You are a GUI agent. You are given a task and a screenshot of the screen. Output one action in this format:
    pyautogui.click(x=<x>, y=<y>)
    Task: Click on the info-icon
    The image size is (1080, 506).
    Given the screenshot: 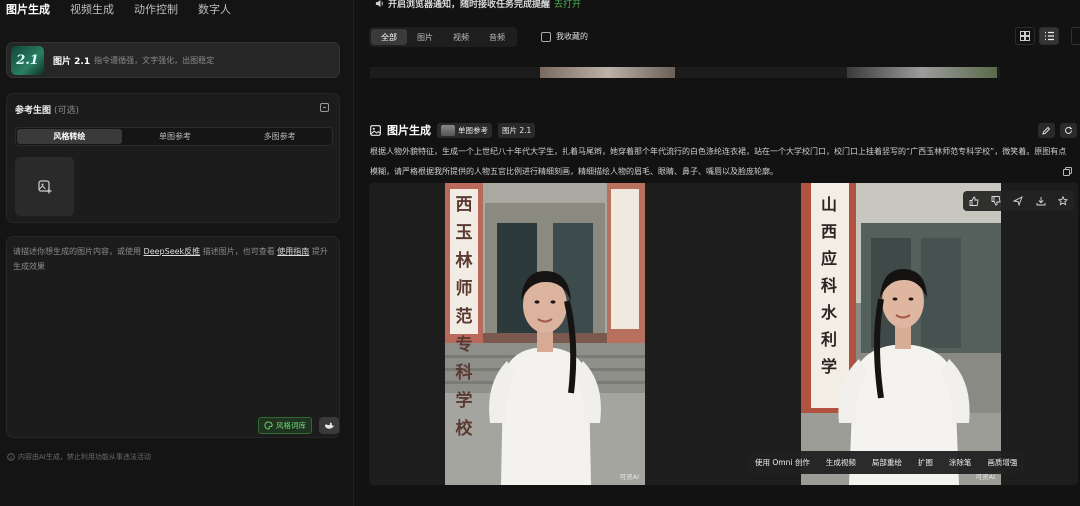 What is the action you would take?
    pyautogui.click(x=11, y=457)
    